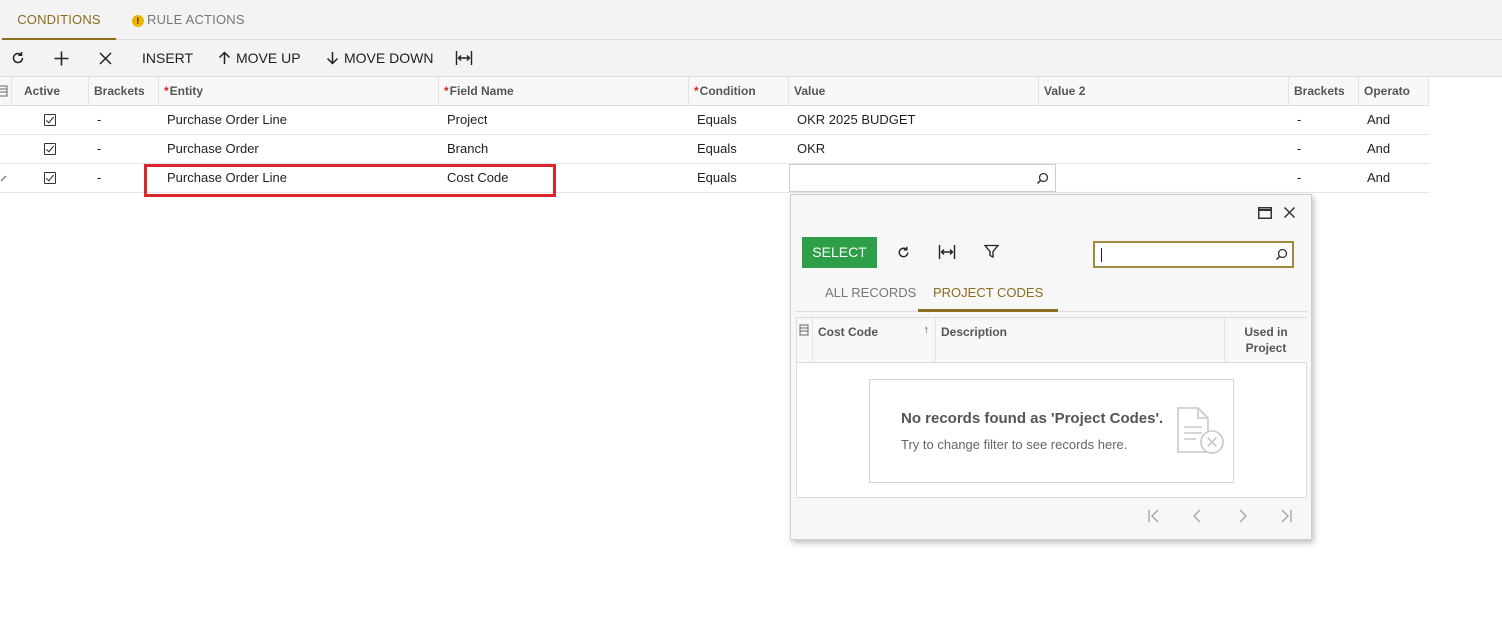  Describe the element at coordinates (1198, 516) in the screenshot. I see `previous-page-icon` at that location.